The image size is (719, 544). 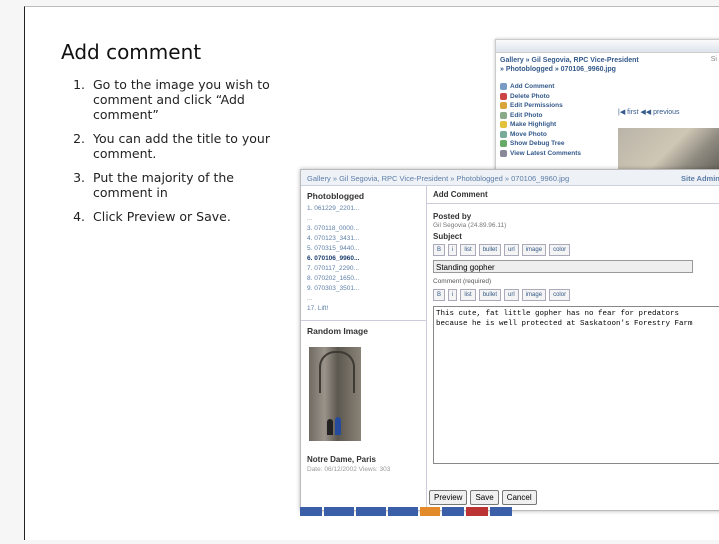 What do you see at coordinates (484, 497) in the screenshot?
I see `save-button: Save` at bounding box center [484, 497].